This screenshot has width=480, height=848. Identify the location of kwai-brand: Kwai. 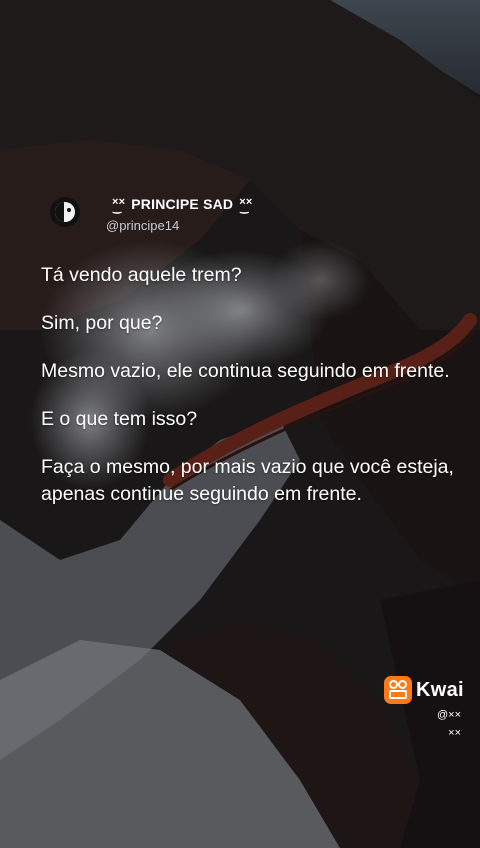
(440, 689).